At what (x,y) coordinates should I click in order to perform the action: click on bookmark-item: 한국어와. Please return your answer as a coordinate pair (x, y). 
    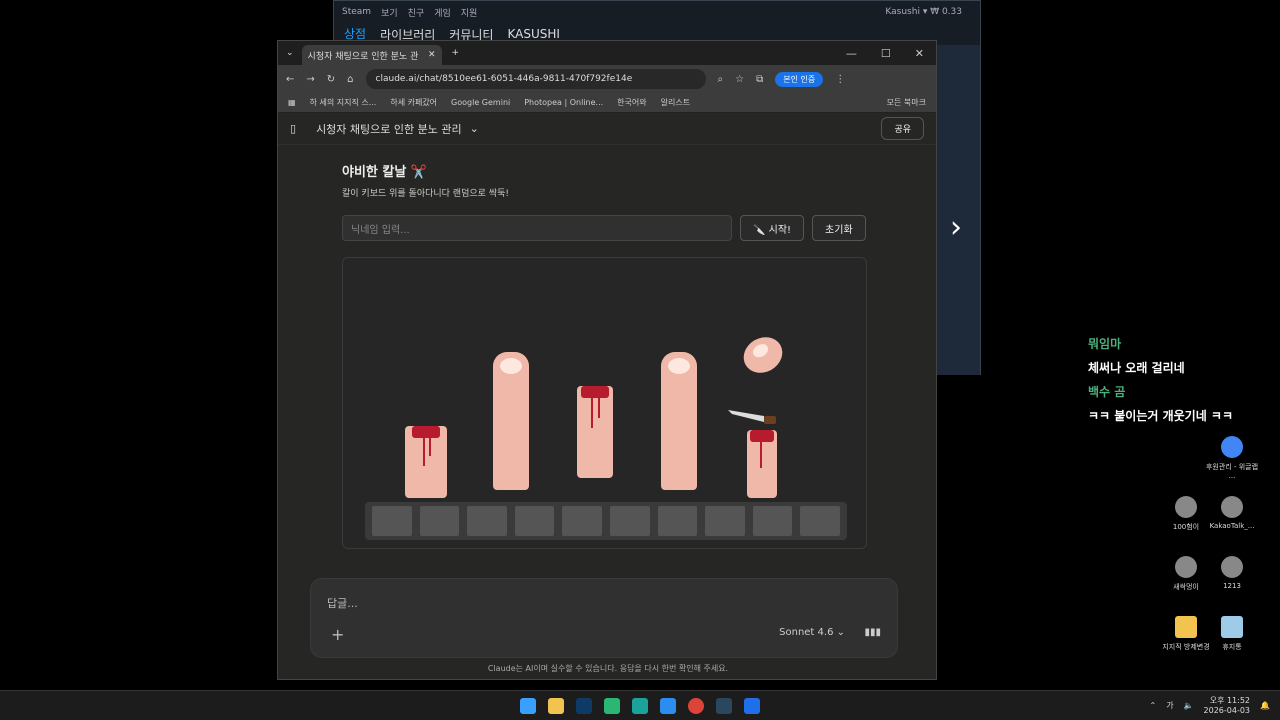
    Looking at the image, I should click on (631, 102).